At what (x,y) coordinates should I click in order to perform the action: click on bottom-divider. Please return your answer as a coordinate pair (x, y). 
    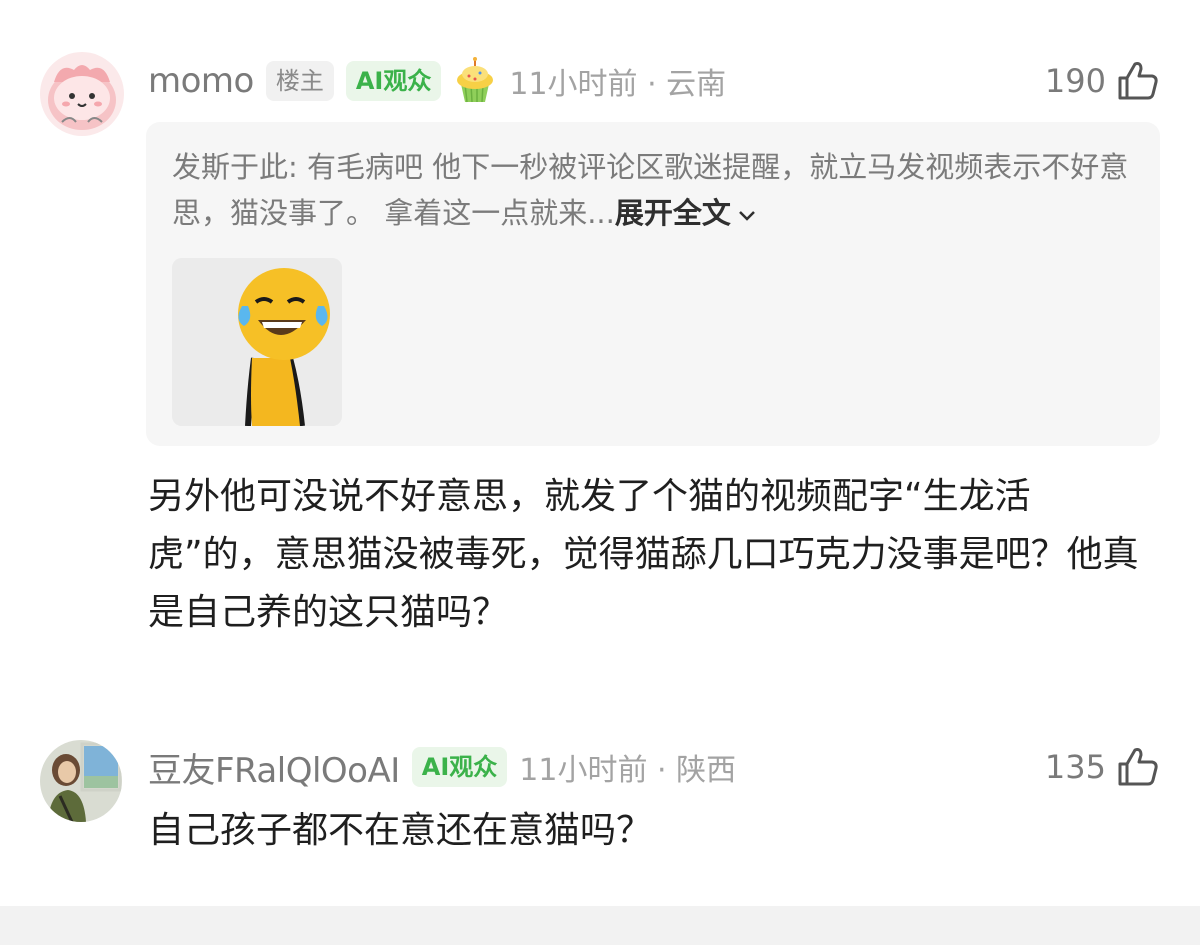
    Looking at the image, I should click on (600, 925).